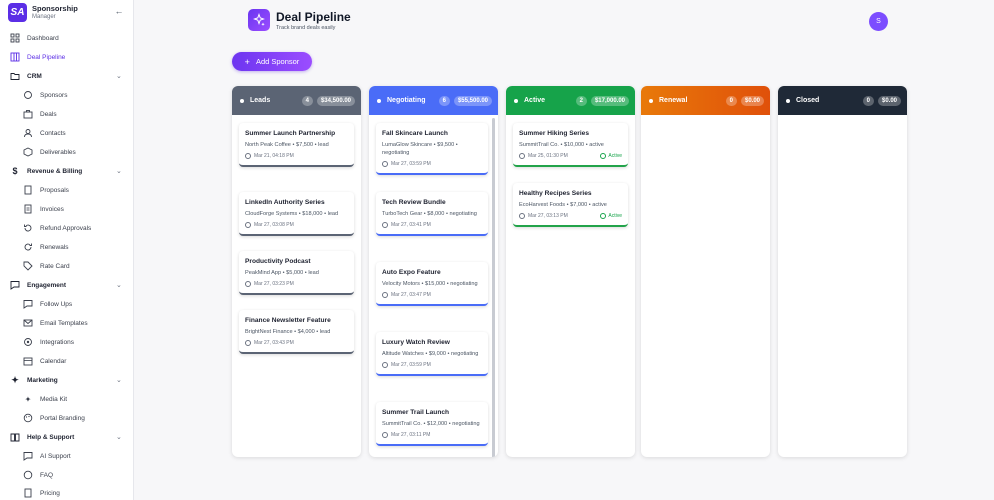  Describe the element at coordinates (406, 100) in the screenshot. I see `column-name: Negotiating` at that location.